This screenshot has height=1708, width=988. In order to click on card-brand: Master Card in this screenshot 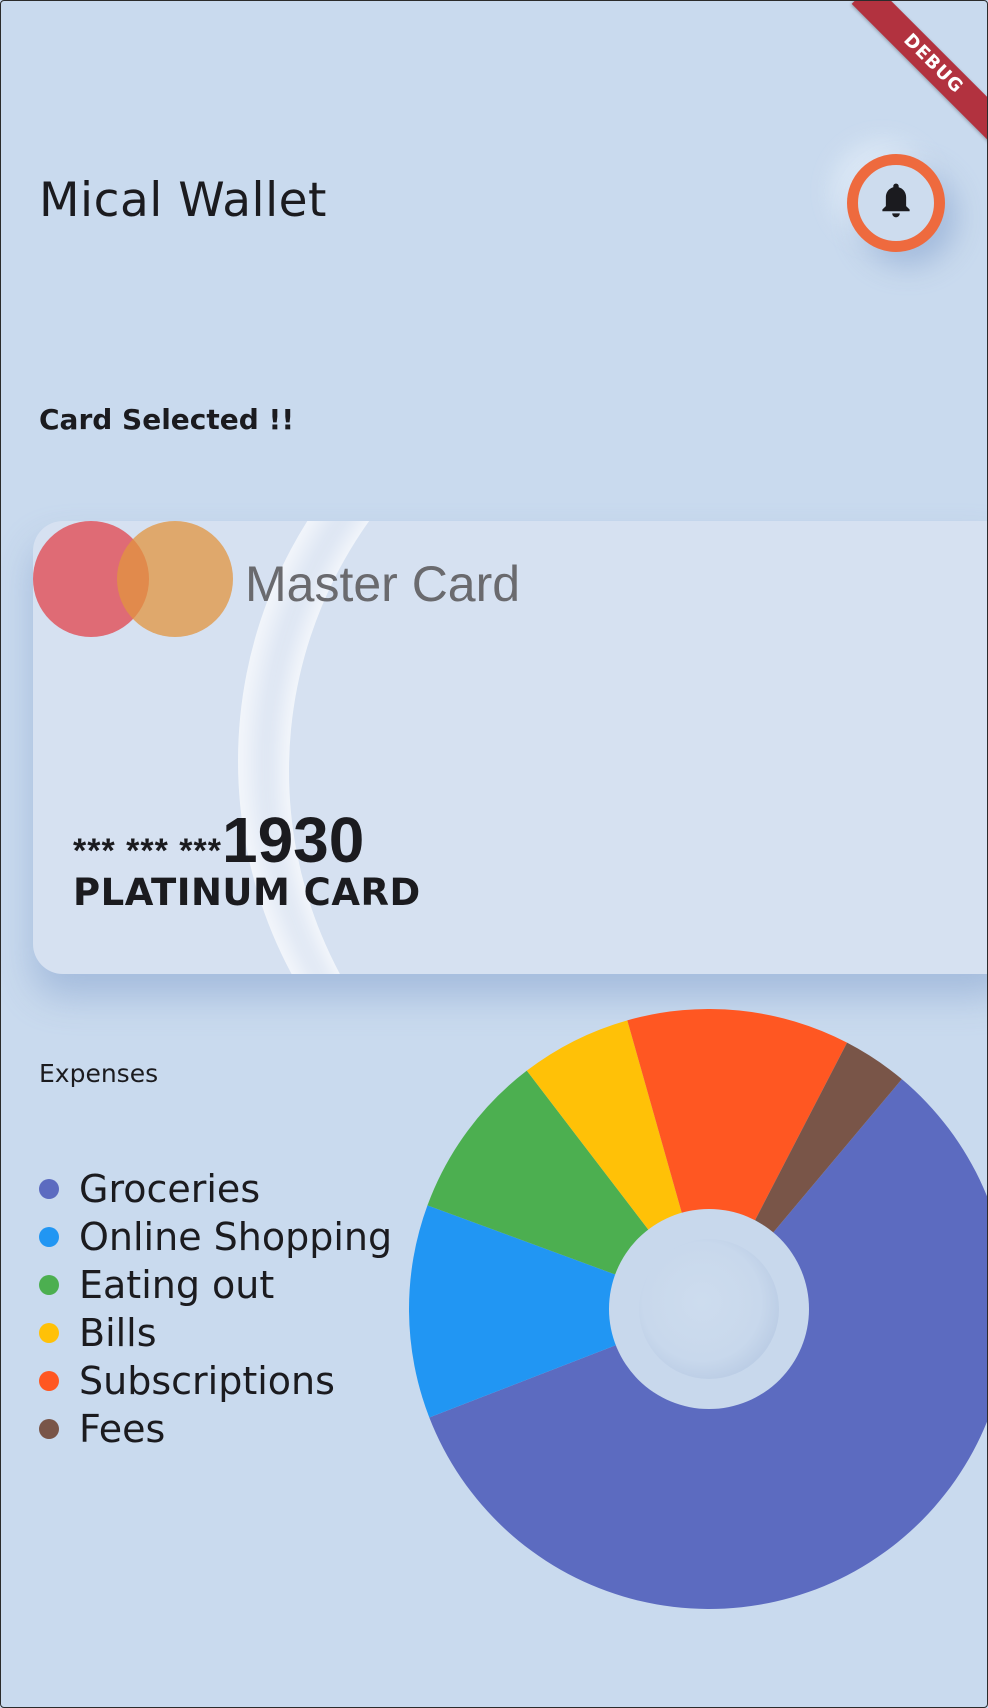, I will do `click(383, 584)`.